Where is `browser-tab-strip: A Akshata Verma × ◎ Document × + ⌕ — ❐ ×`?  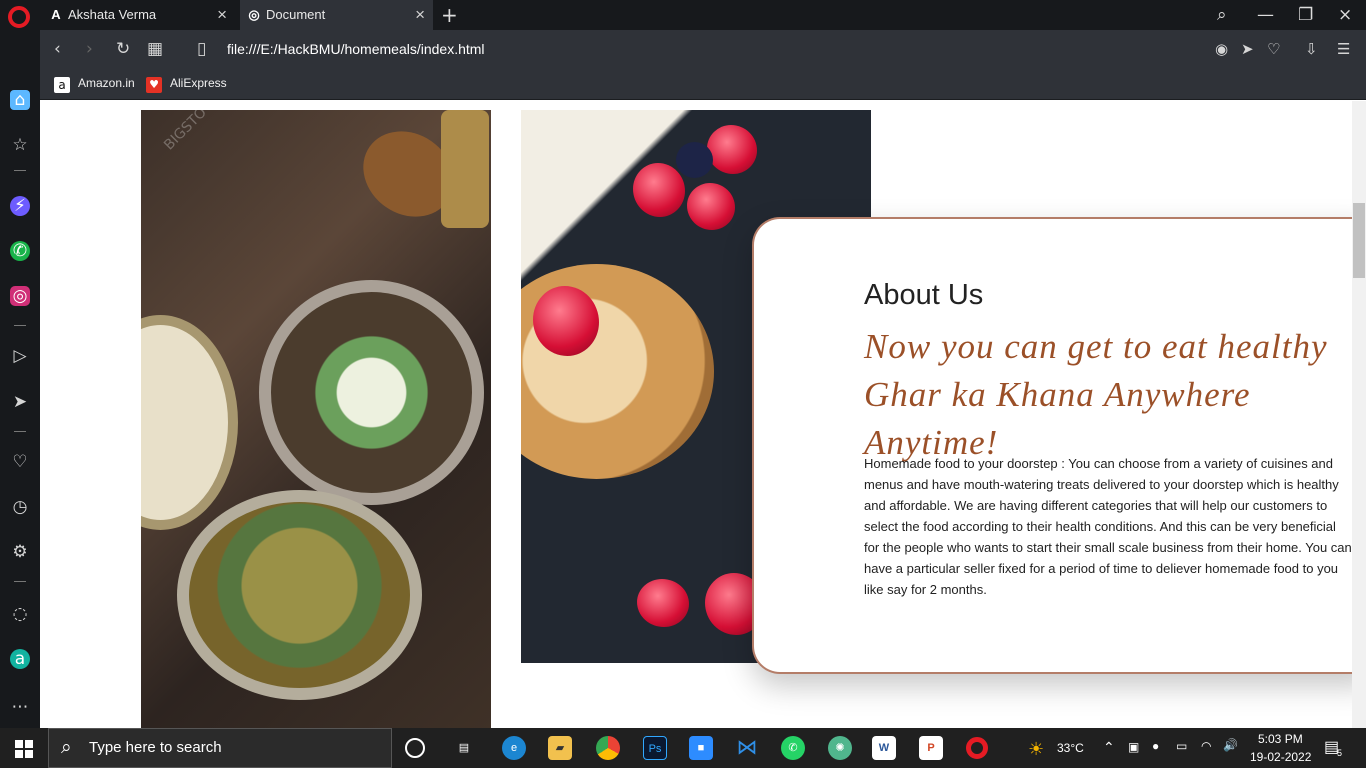 browser-tab-strip: A Akshata Verma × ◎ Document × + ⌕ — ❐ × is located at coordinates (683, 15).